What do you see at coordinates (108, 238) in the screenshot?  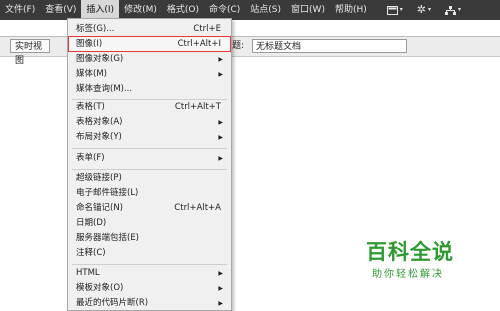 I see `menu-item-label: 服务器端包括(E)` at bounding box center [108, 238].